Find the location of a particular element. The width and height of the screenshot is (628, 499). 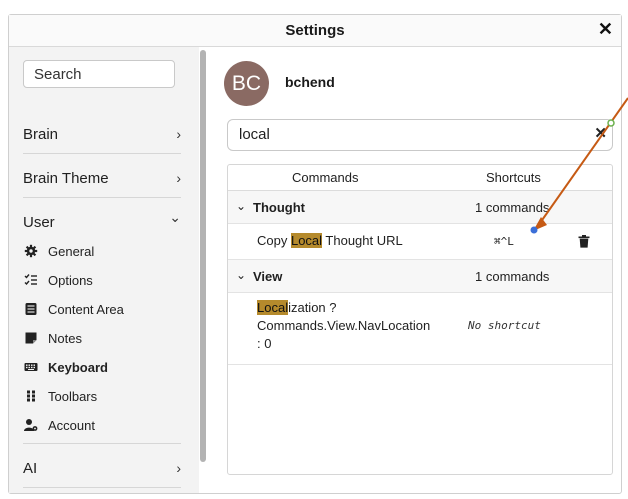

shortcut-keys: ⌘^L is located at coordinates (504, 241).